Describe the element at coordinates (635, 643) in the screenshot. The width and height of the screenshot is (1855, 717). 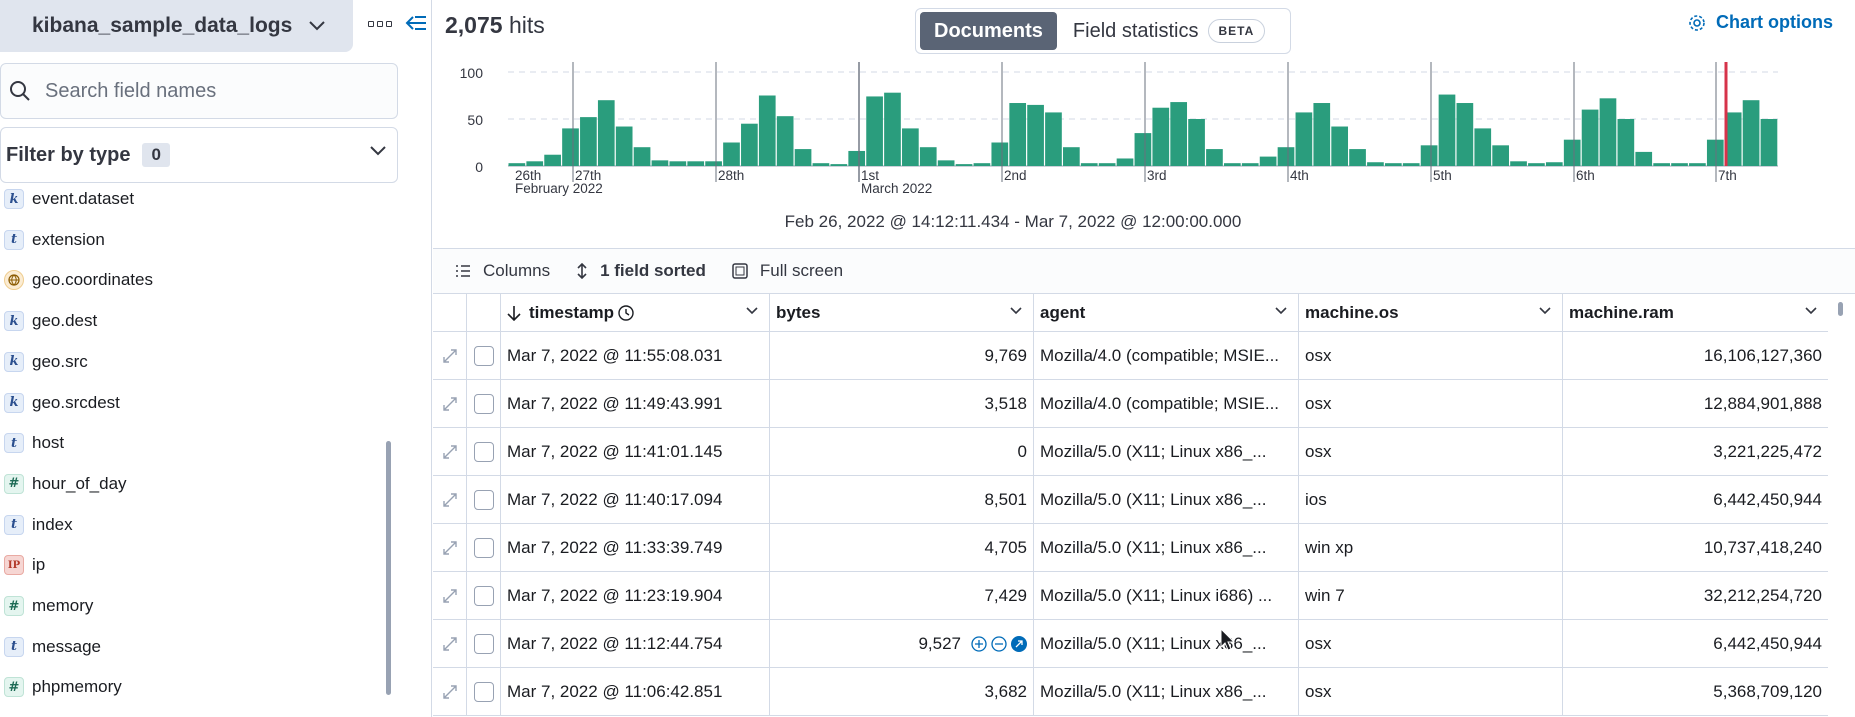
I see `cell-timestamp: Mar 7, 2022 @ 11:12:44.754` at that location.